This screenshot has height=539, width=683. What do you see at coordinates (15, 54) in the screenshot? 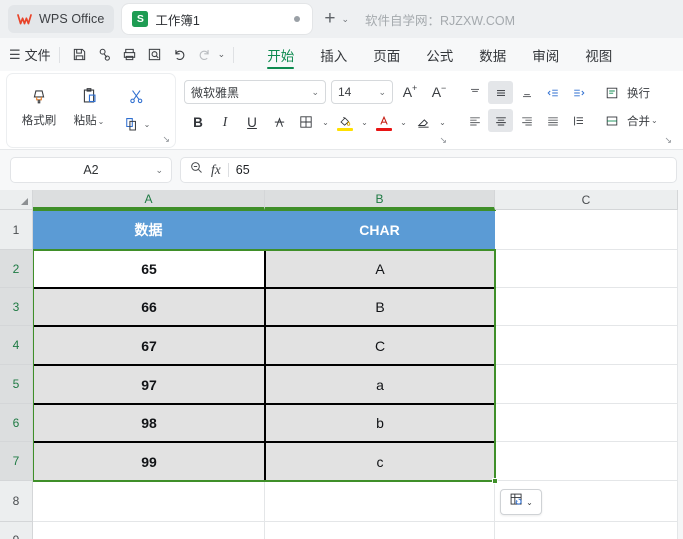
I see `menu-hamburger-icon: ☰` at bounding box center [15, 54].